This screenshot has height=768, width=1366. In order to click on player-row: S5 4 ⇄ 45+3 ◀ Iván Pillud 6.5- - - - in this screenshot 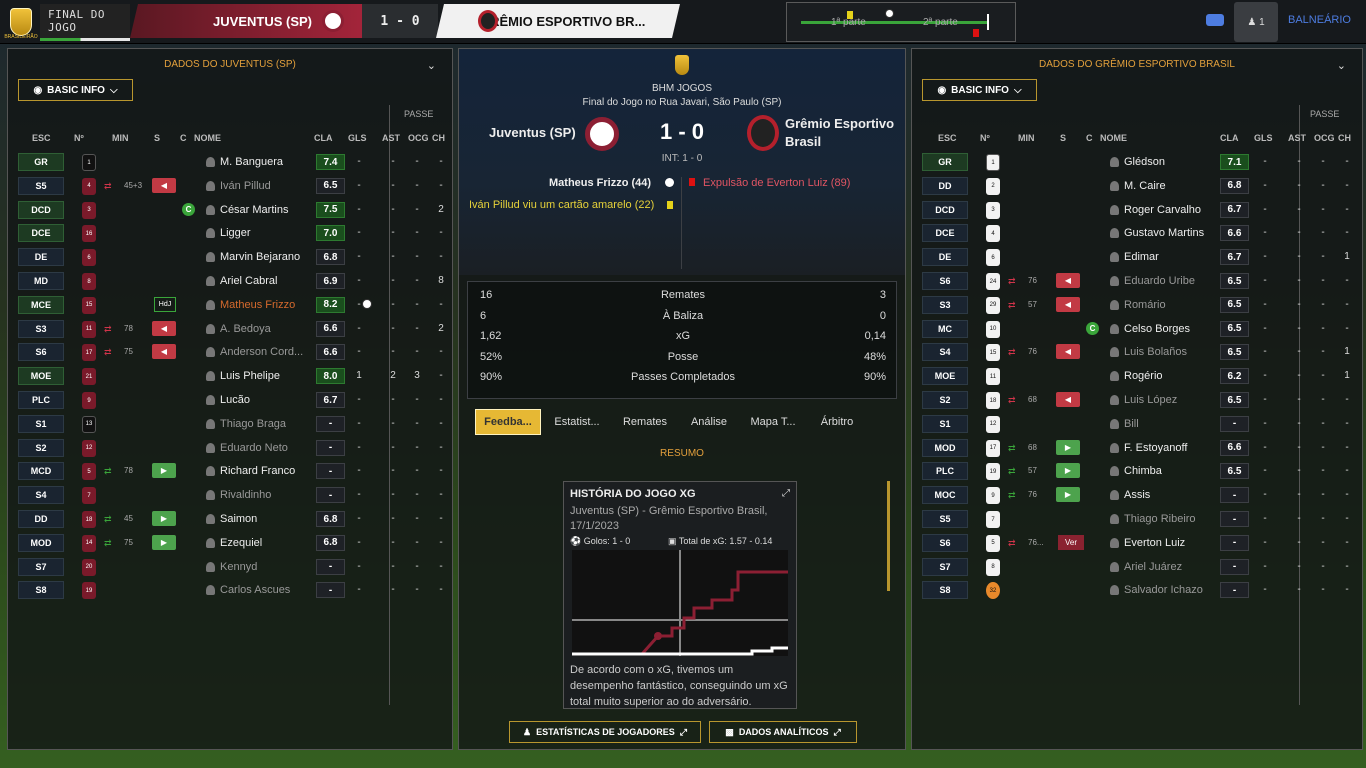, I will do `click(231, 186)`.